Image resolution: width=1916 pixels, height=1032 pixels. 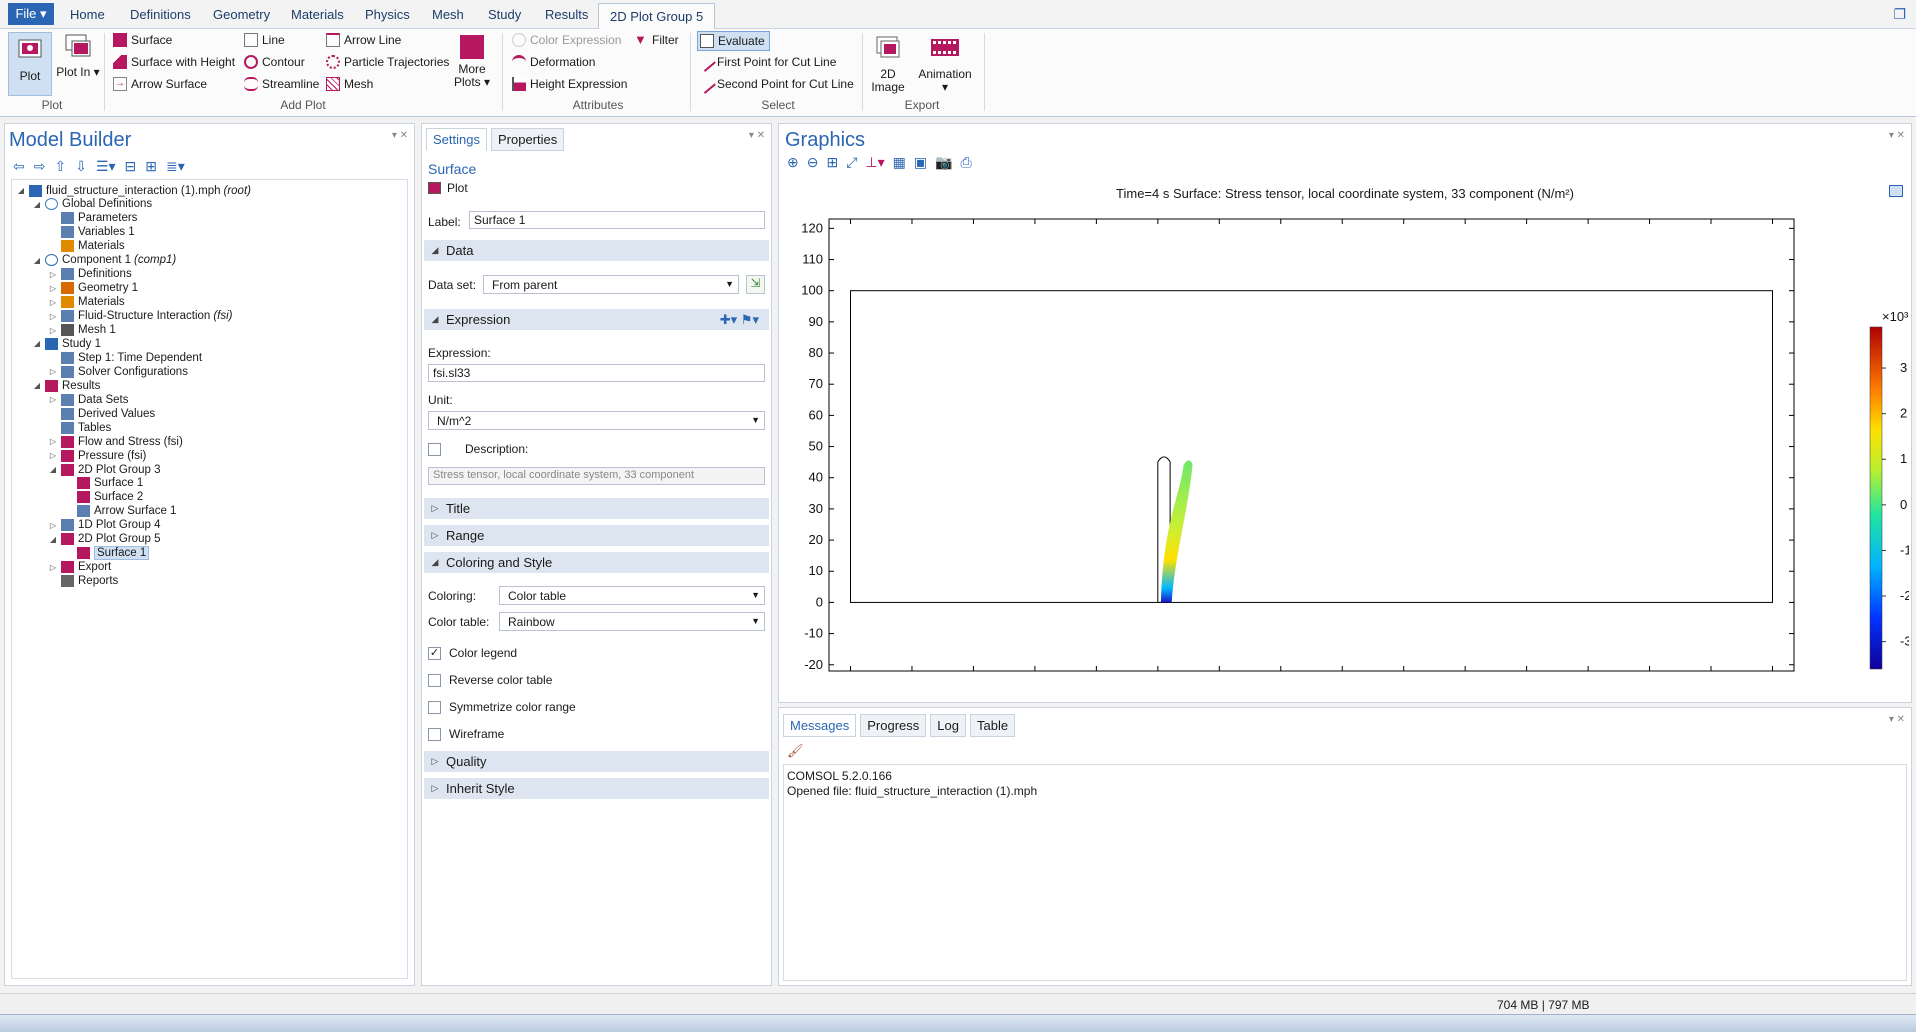 I want to click on tab-materials: Materials, so click(x=317, y=14).